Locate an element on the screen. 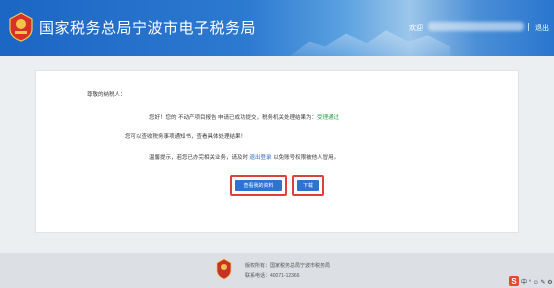  ime-tool-icons: 中 ° ☺ ✎ ⚙ is located at coordinates (537, 281).